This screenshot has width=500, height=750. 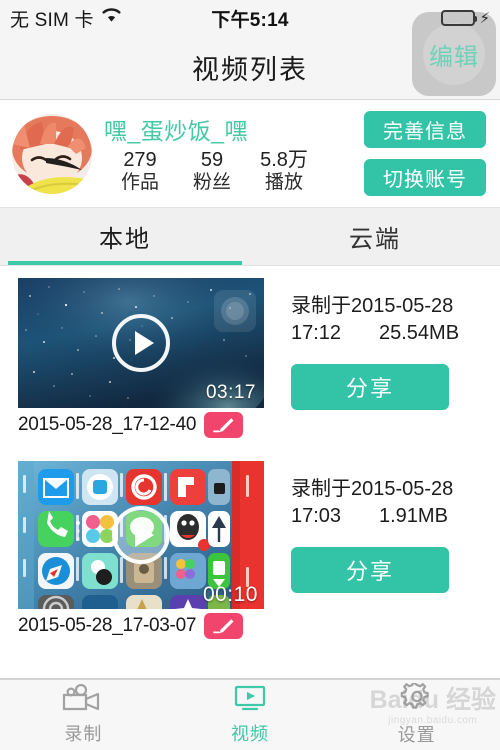 What do you see at coordinates (417, 699) in the screenshot?
I see `gear-icon` at bounding box center [417, 699].